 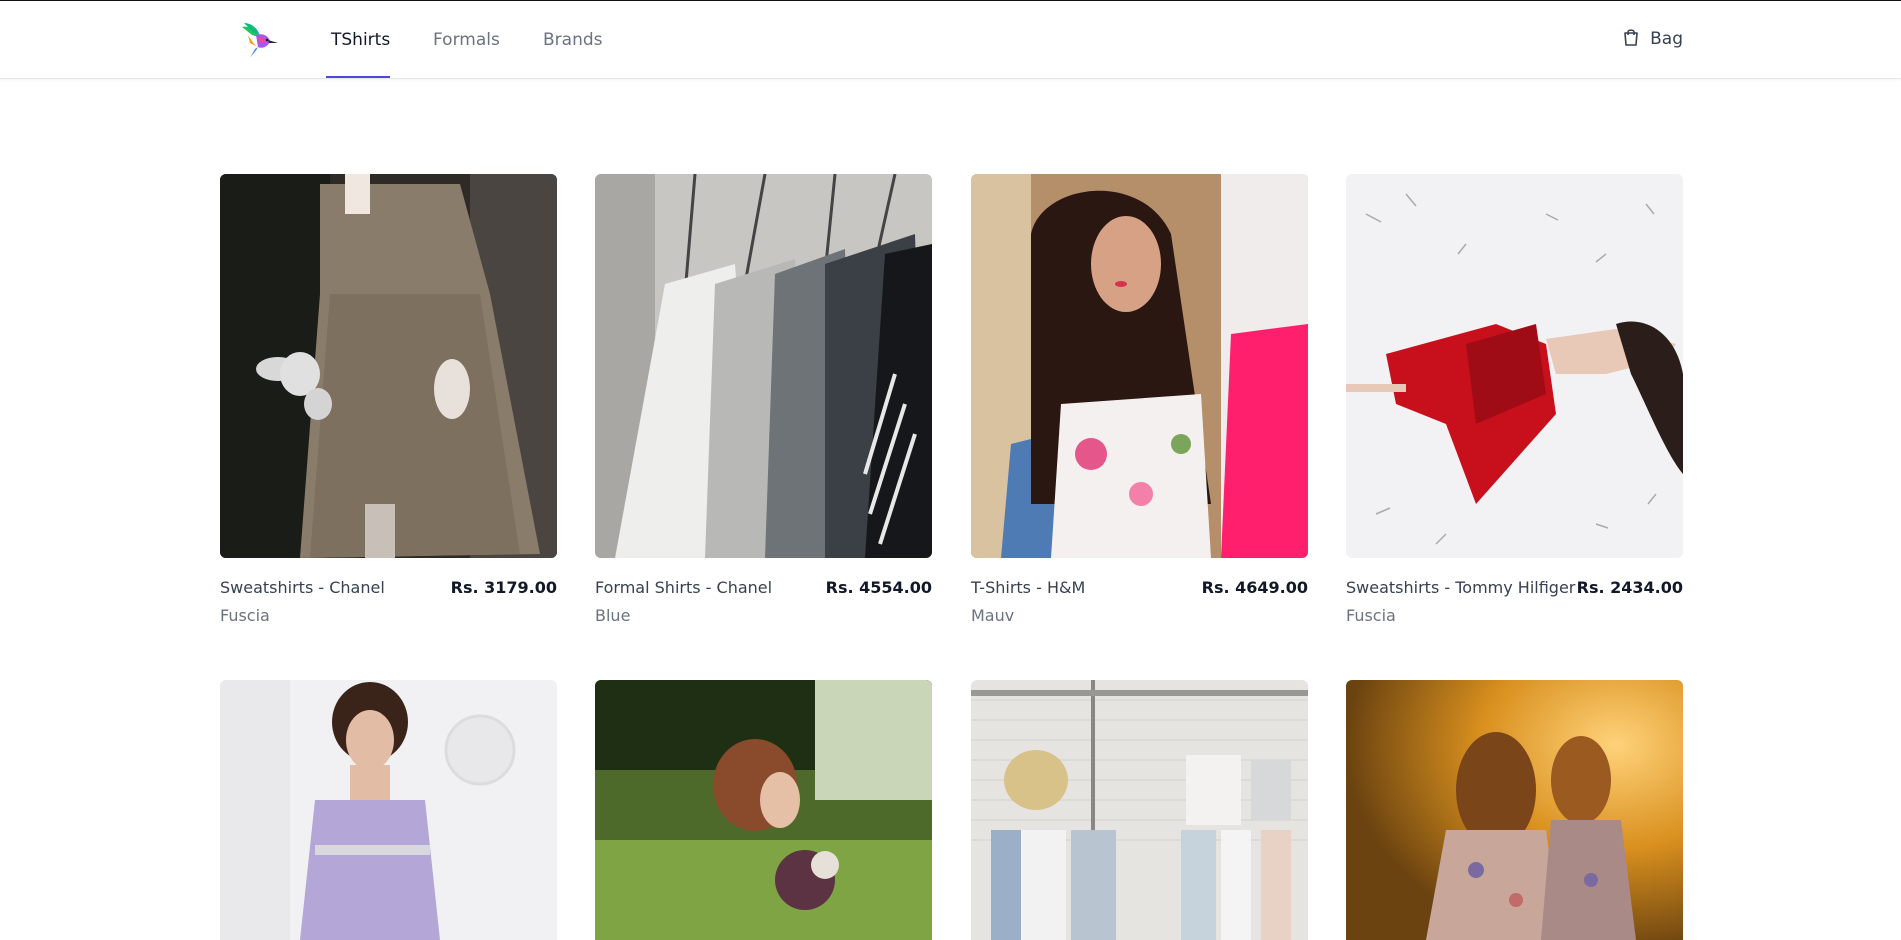 What do you see at coordinates (683, 587) in the screenshot?
I see `product-name: Formal Shirts - Chanel` at bounding box center [683, 587].